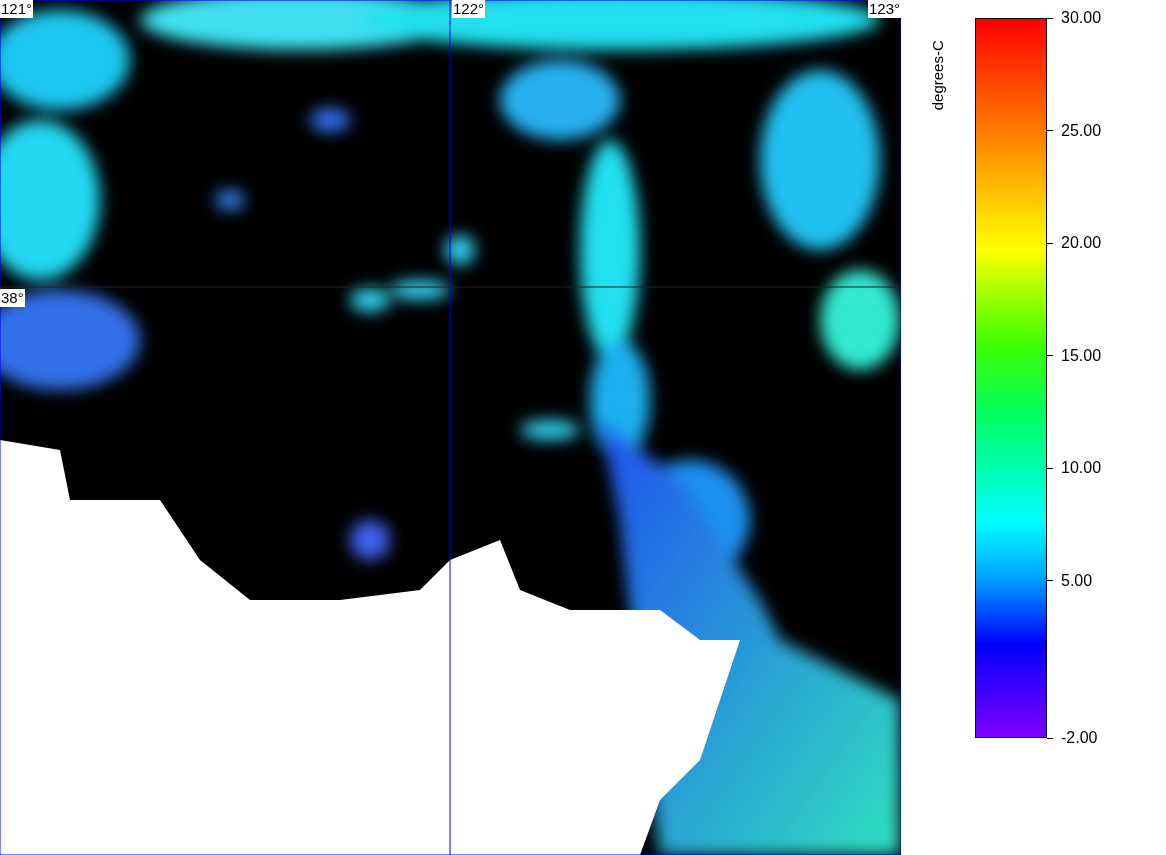 The image size is (1166, 855). I want to click on colorbar-tick-label: -2.00, so click(1079, 738).